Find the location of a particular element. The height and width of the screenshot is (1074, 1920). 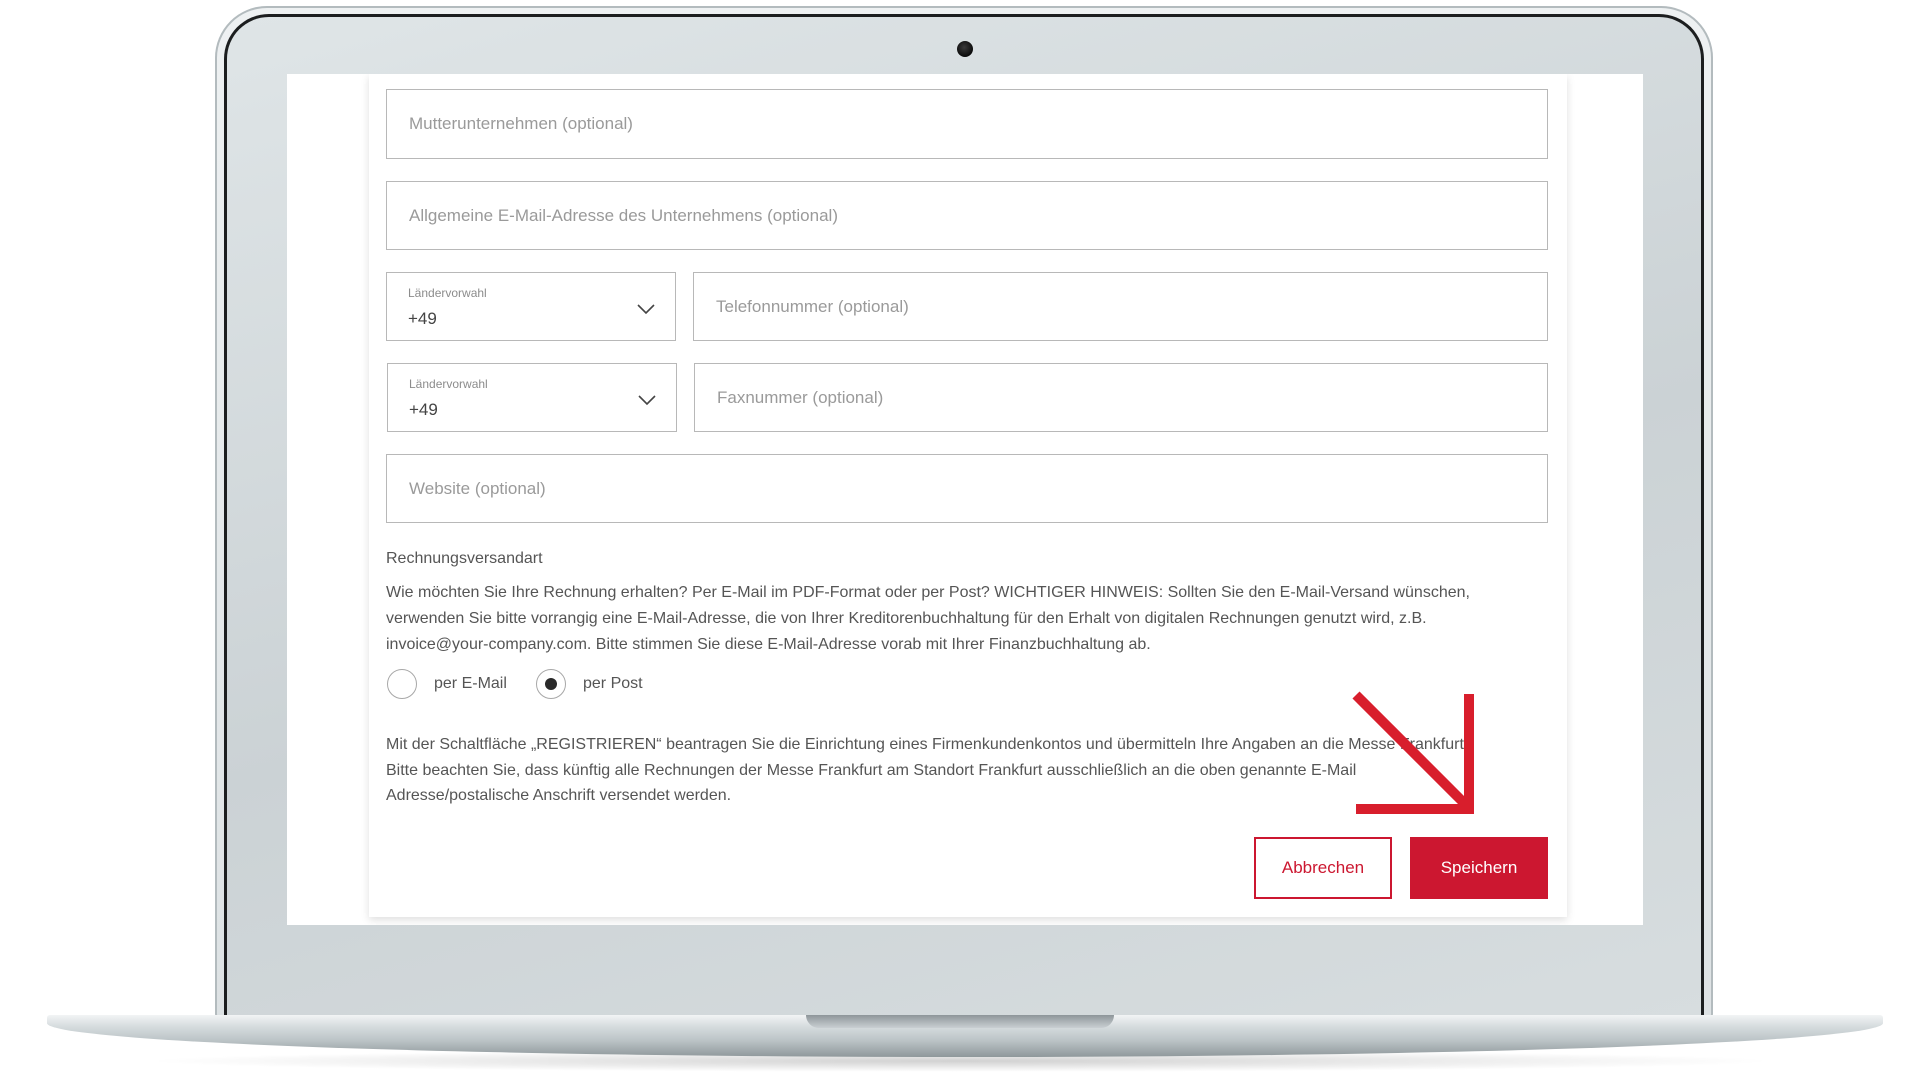

radio-label: per E-Mail is located at coordinates (470, 683).